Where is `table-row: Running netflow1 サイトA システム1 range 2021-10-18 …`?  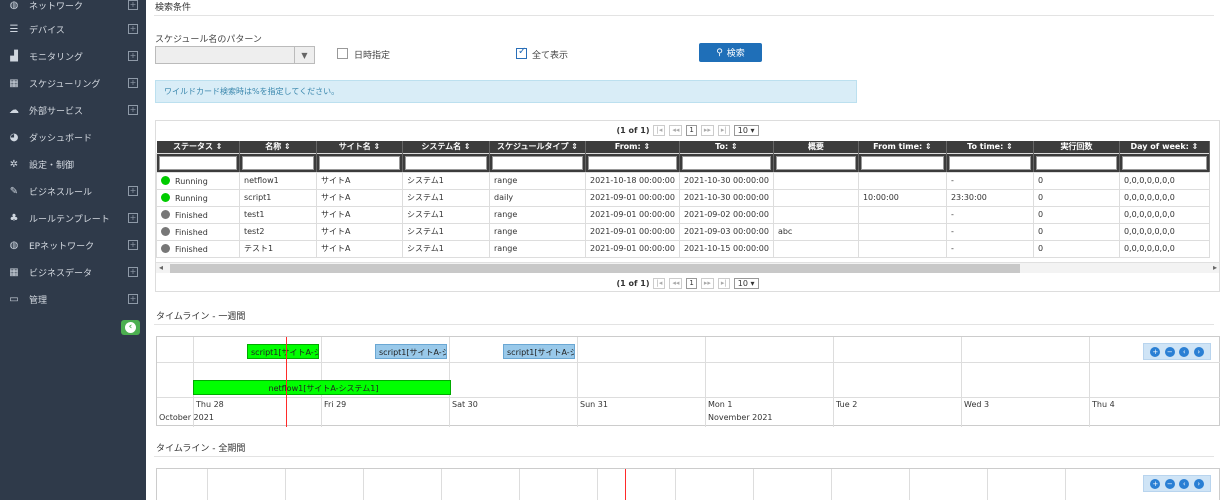
table-row: Running netflow1 サイトA システム1 range 2021-10-18 … is located at coordinates (683, 180).